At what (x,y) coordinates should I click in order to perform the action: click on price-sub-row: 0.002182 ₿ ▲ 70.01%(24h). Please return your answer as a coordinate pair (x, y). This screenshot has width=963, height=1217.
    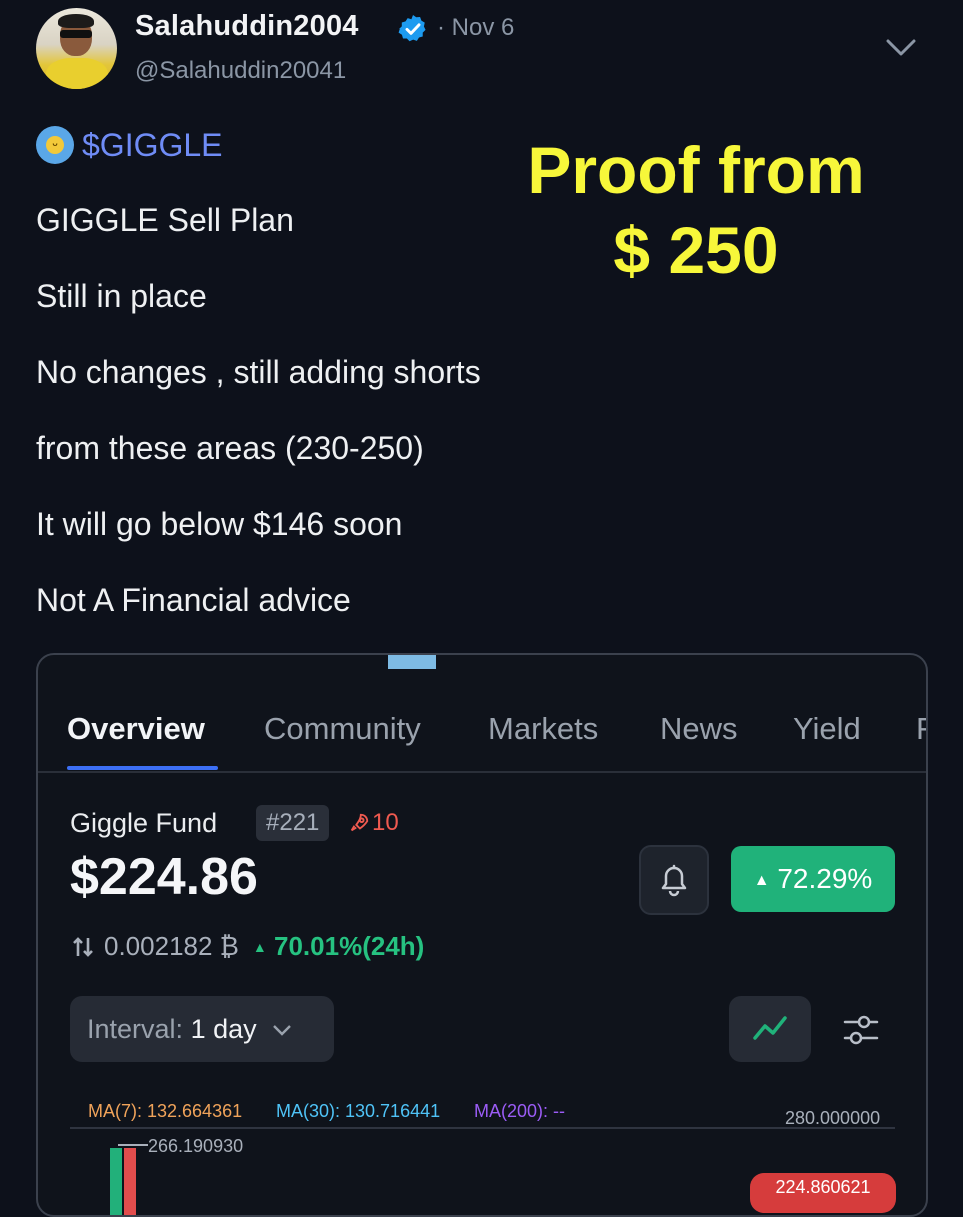
    Looking at the image, I should click on (247, 946).